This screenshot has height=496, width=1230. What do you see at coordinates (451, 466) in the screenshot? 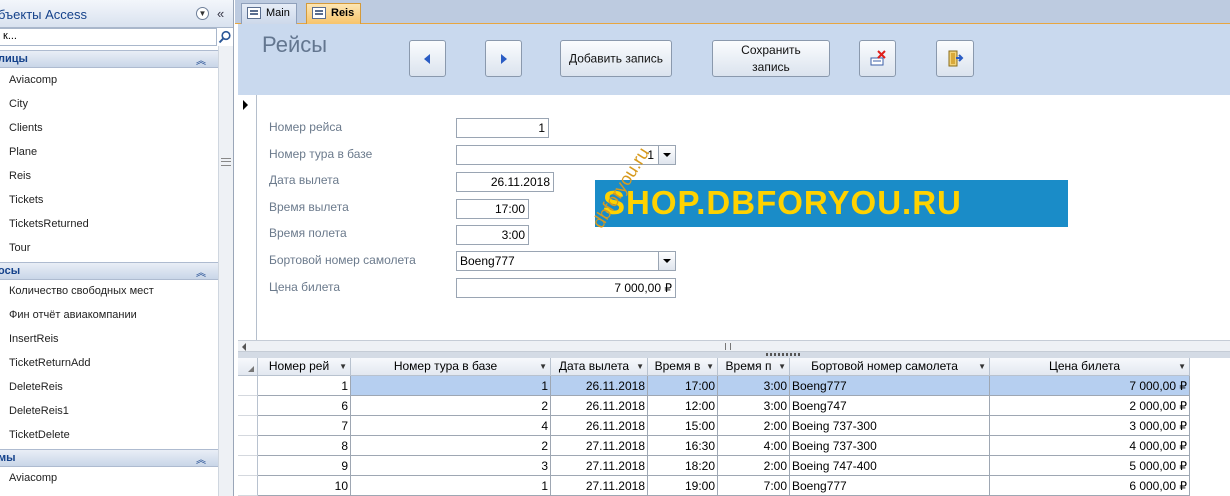
I see `cell-tour-number: 3` at bounding box center [451, 466].